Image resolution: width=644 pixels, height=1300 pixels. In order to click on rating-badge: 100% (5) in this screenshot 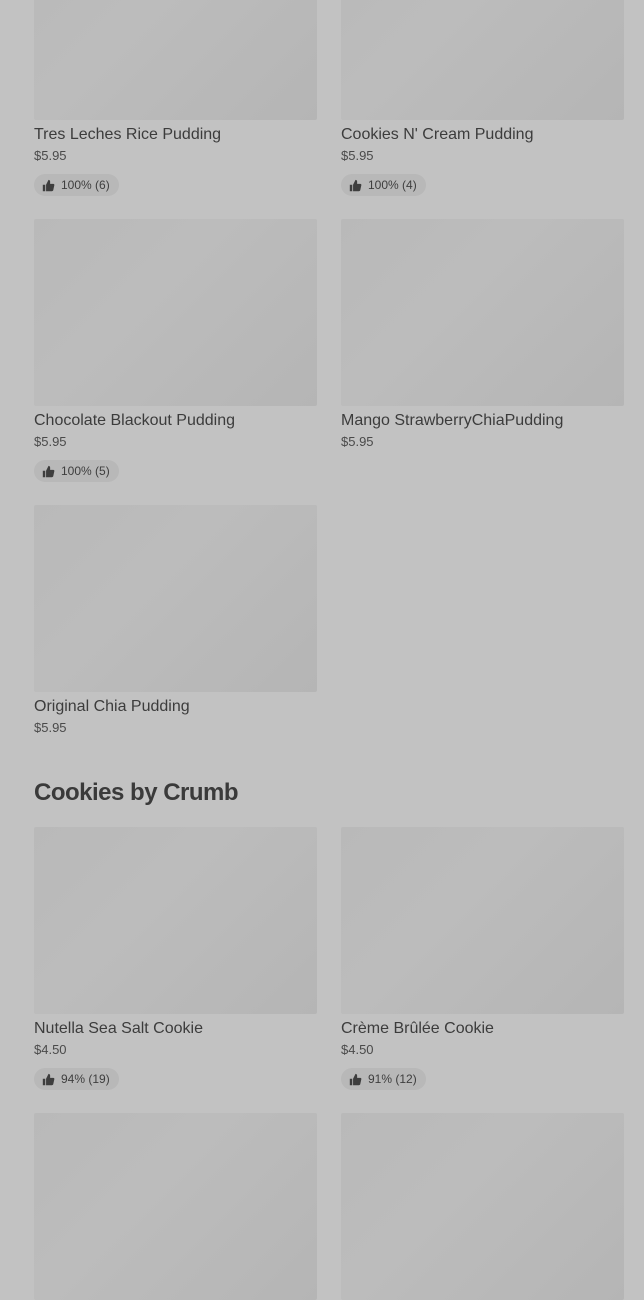, I will do `click(76, 471)`.